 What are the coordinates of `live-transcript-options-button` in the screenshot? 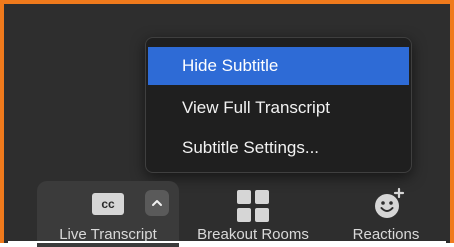 It's located at (157, 203).